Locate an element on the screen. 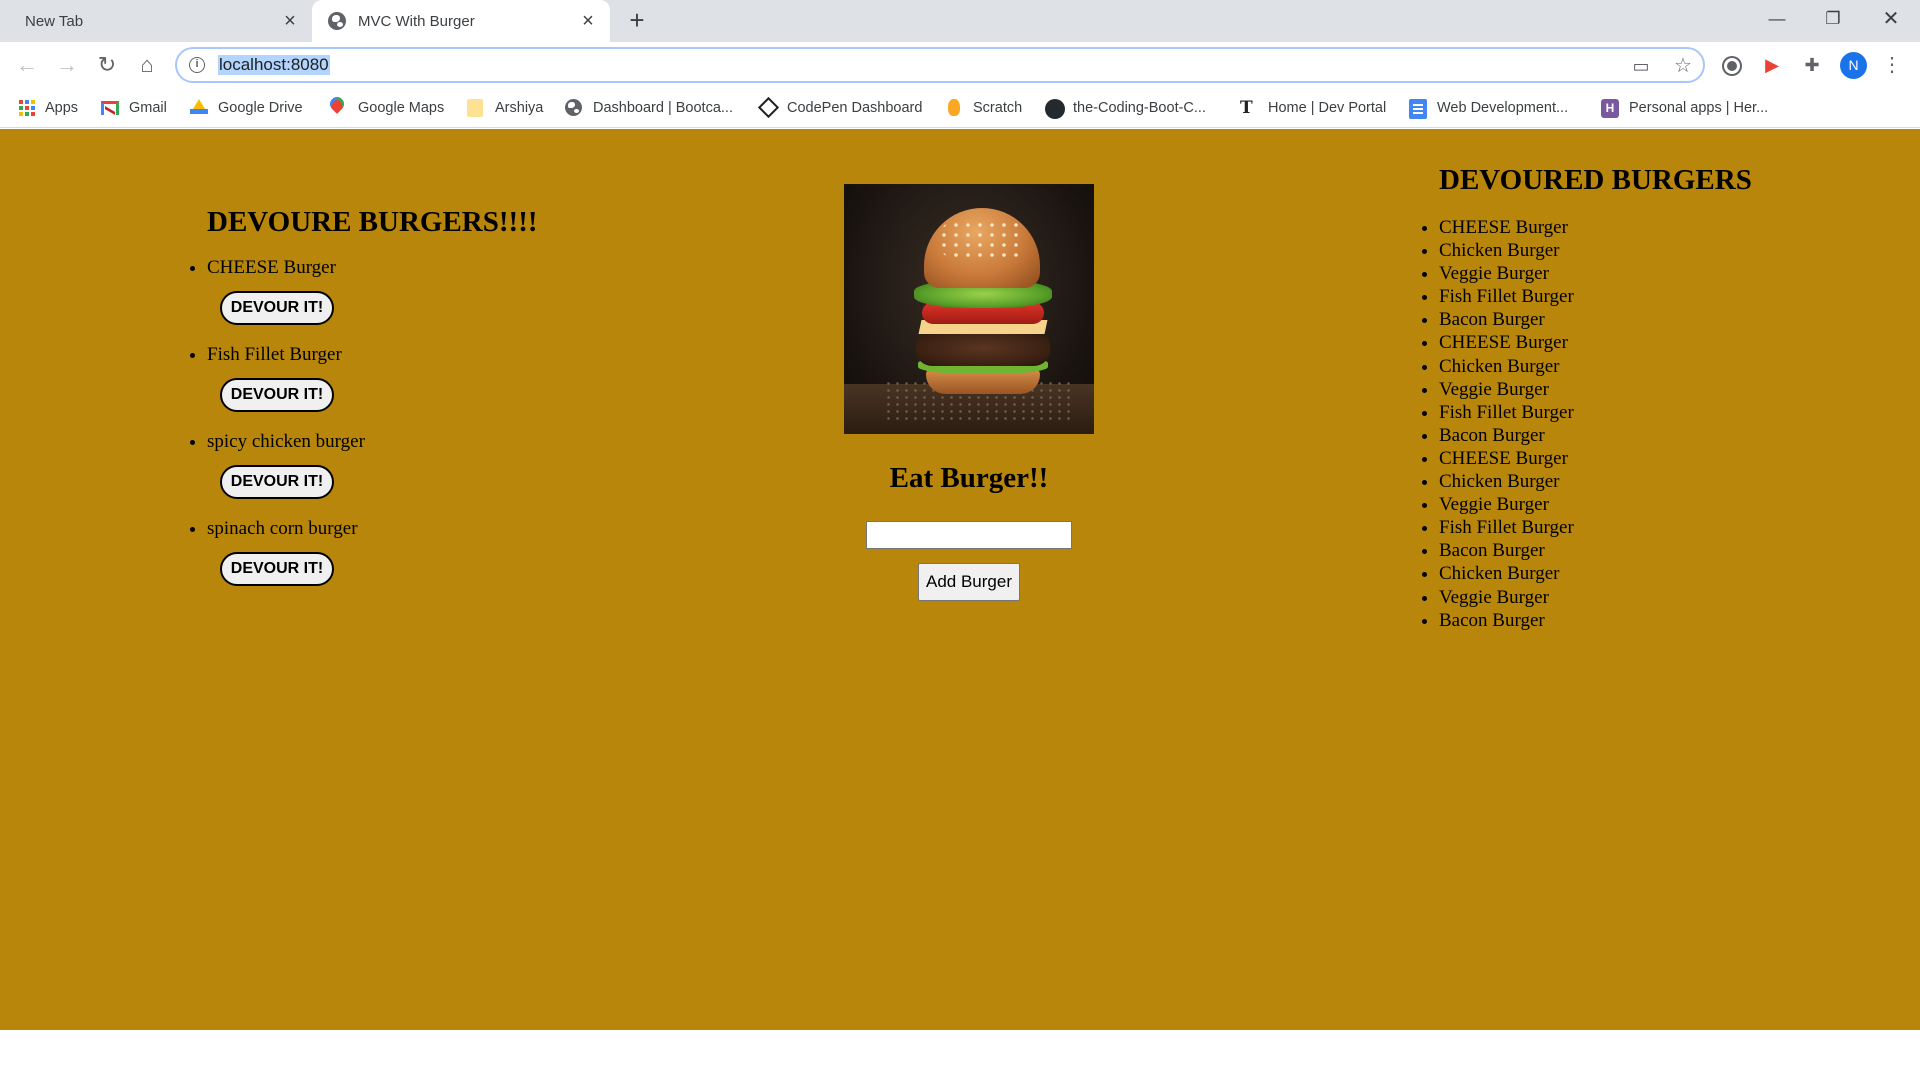 The image size is (1920, 1087). minimize-icon: — is located at coordinates (1777, 19).